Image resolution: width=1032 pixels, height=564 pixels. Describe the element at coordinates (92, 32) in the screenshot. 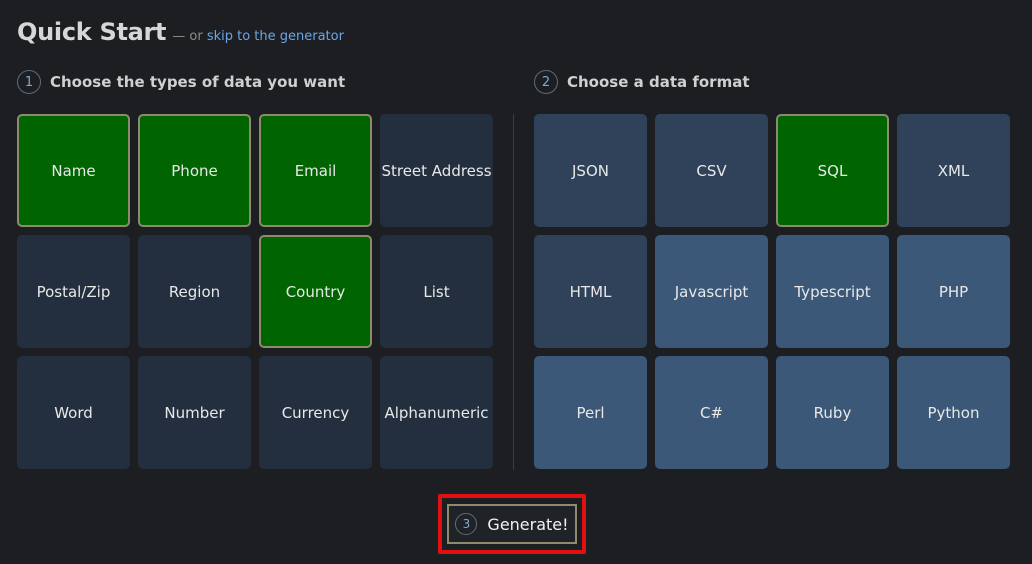

I see `page-title: Quick Start` at that location.